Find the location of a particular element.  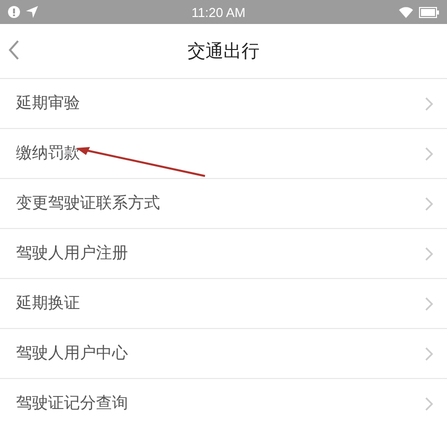

back-icon is located at coordinates (14, 50).